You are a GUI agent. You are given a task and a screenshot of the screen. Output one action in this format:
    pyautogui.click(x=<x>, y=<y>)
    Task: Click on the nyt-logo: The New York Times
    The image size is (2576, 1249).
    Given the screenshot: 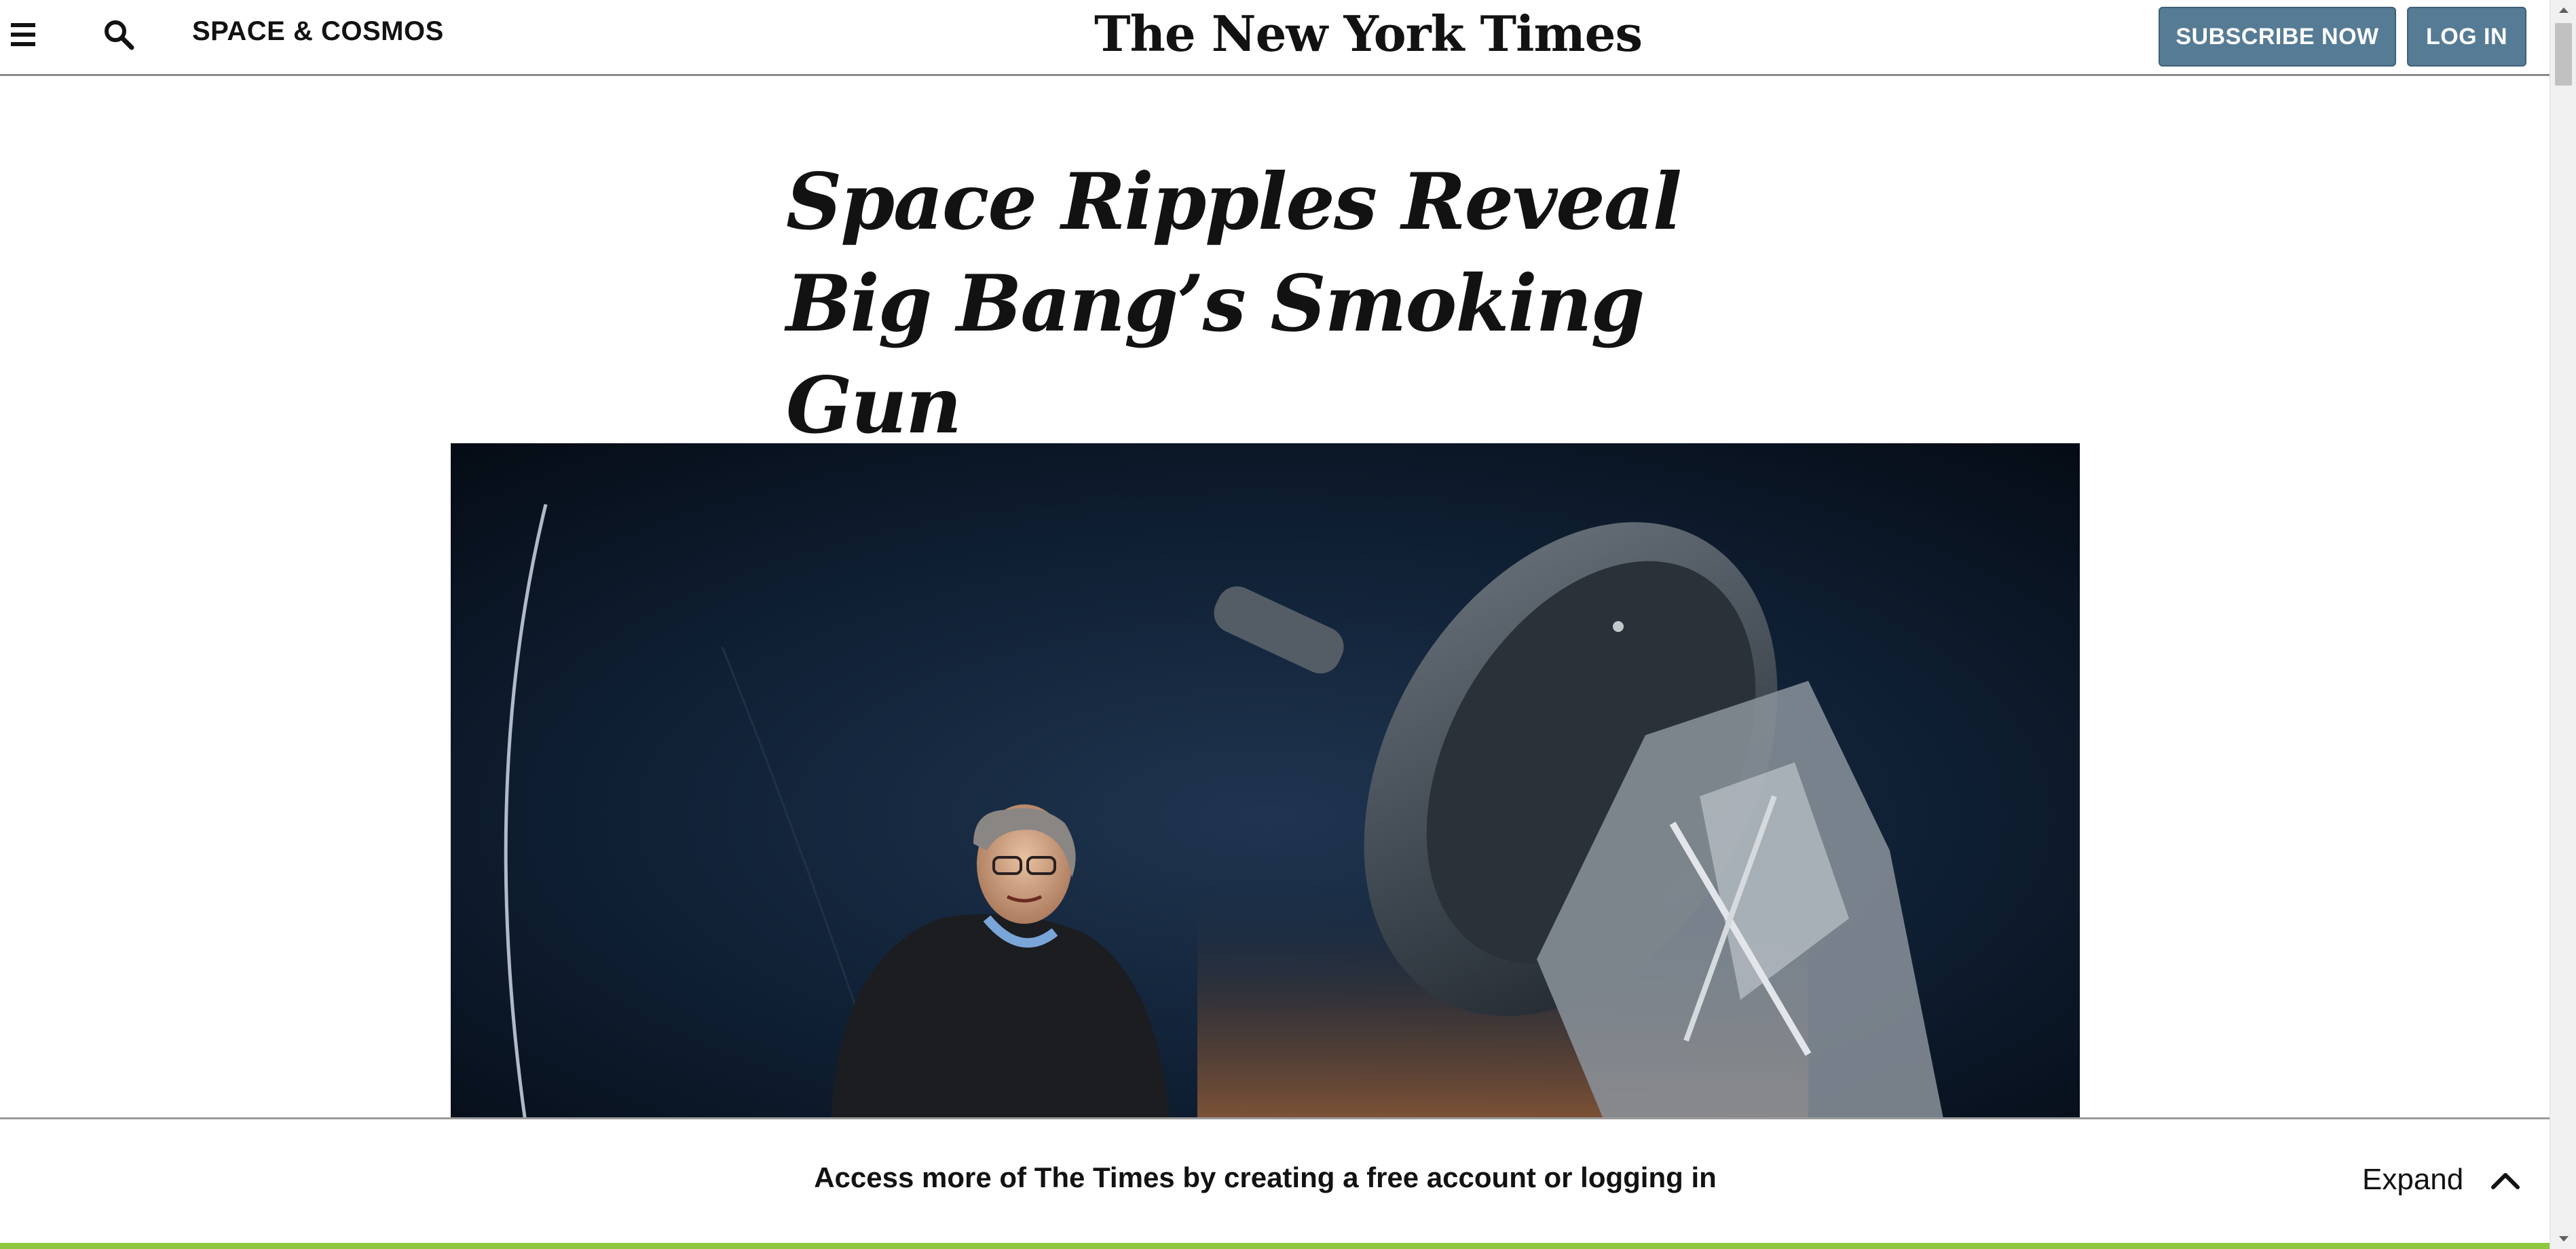 What is the action you would take?
    pyautogui.click(x=1369, y=34)
    